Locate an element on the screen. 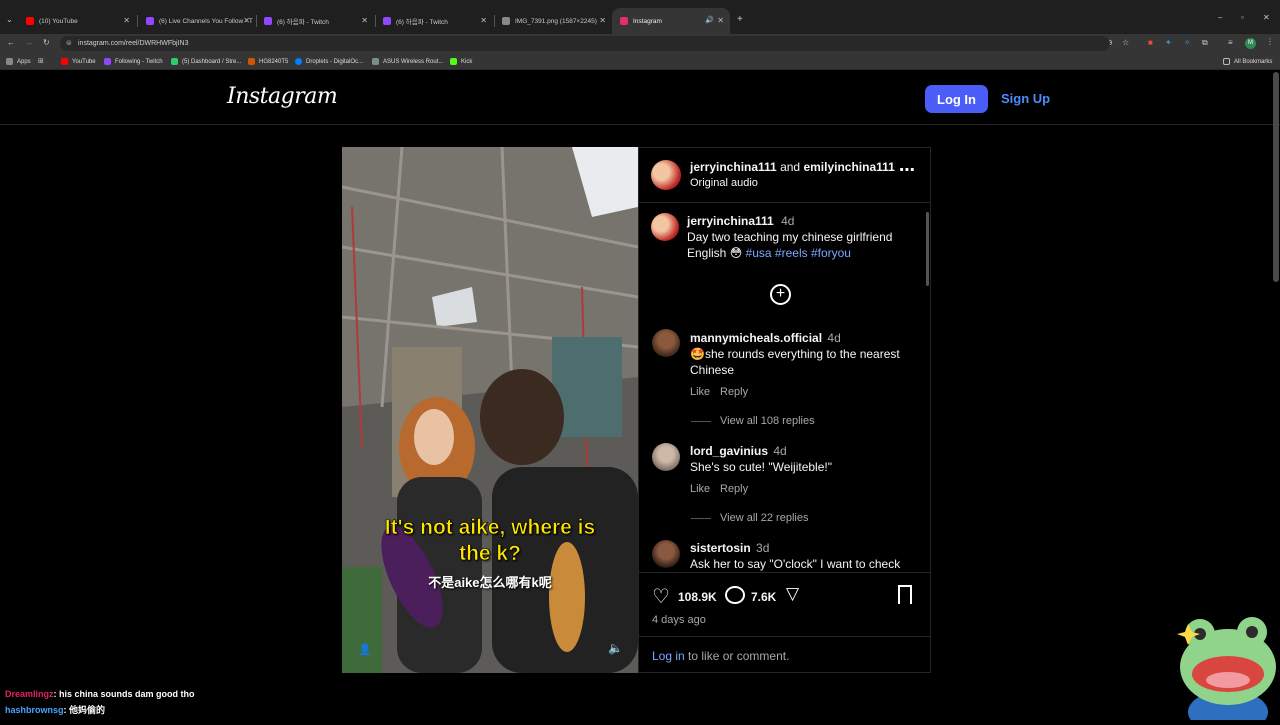 This screenshot has width=1280, height=725. comment-username: lord_gavinius is located at coordinates (729, 451).